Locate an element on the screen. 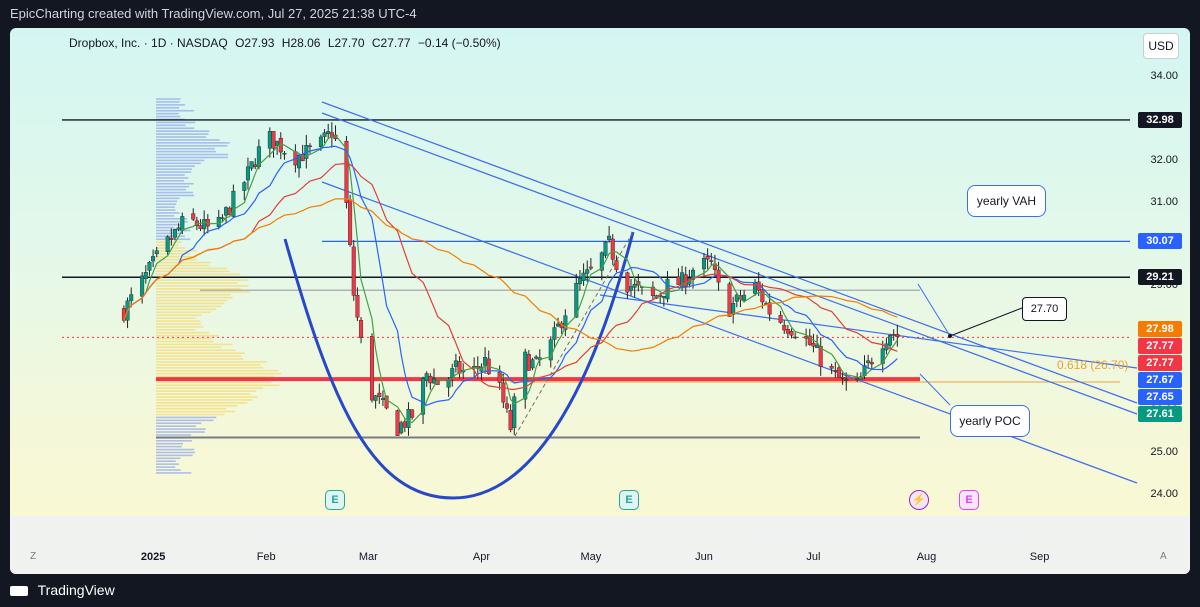  price-label: 30.07 is located at coordinates (1160, 241).